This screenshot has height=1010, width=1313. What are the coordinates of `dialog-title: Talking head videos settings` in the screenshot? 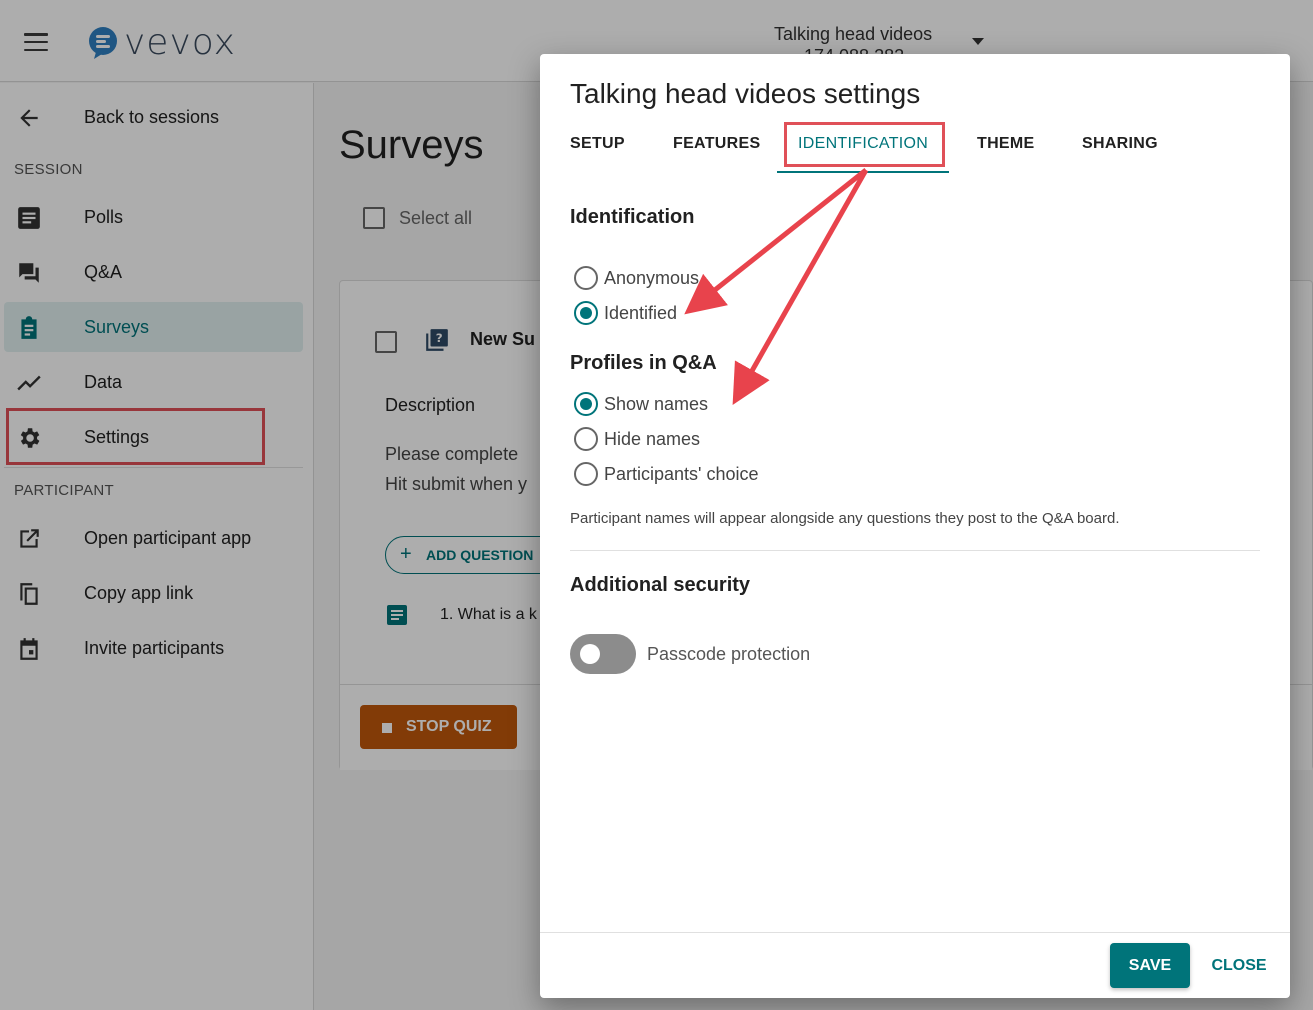 It's located at (745, 93).